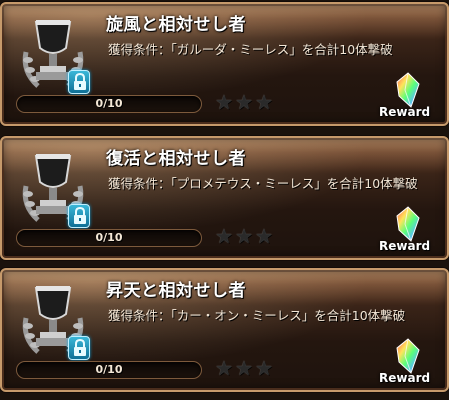  Describe the element at coordinates (176, 25) in the screenshot. I see `quest-title: 旋風と相対せし者` at that location.